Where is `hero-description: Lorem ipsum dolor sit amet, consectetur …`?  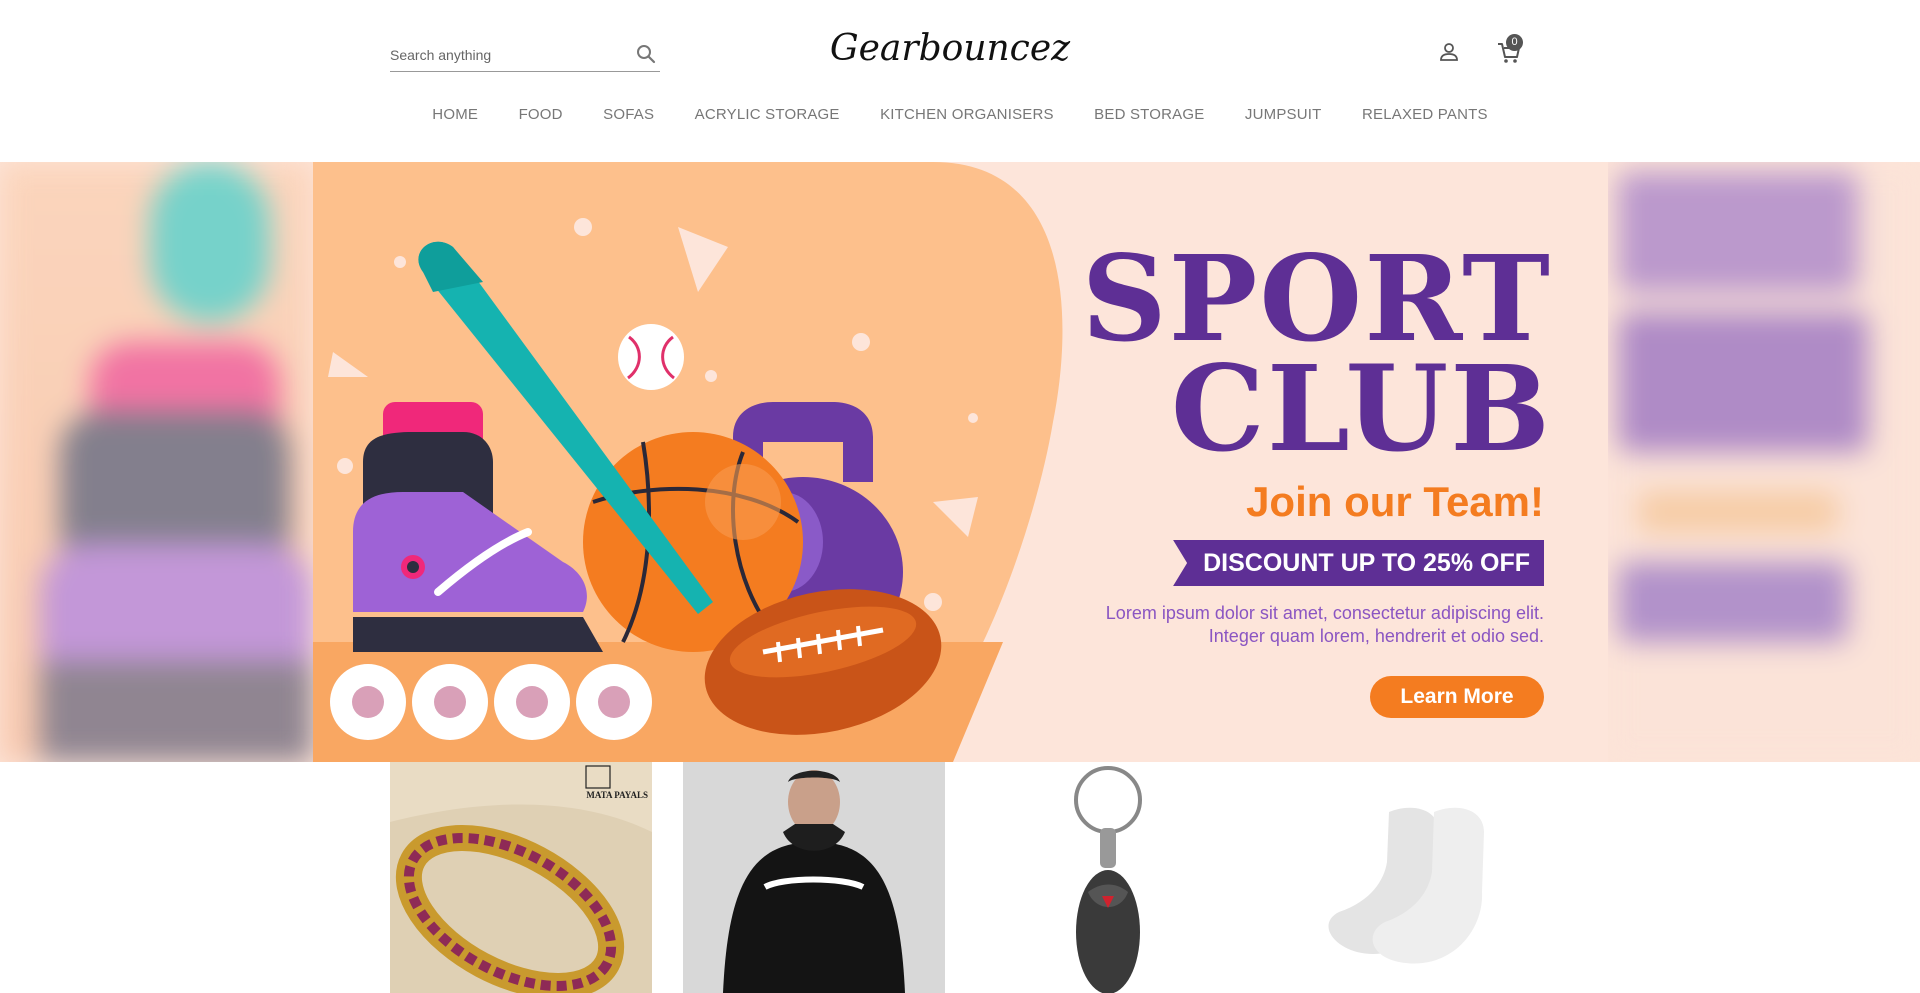 hero-description: Lorem ipsum dolor sit amet, consectetur … is located at coordinates (1324, 624).